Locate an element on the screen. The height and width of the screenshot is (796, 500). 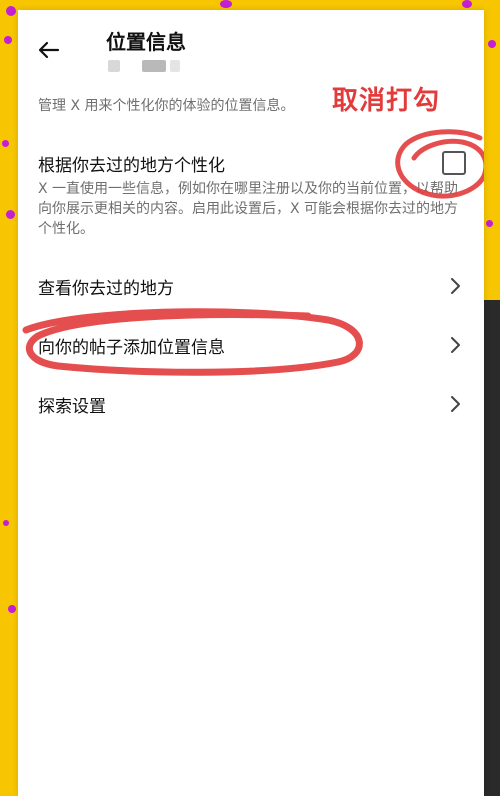
annotation-text: 取消打勾 is located at coordinates (386, 101).